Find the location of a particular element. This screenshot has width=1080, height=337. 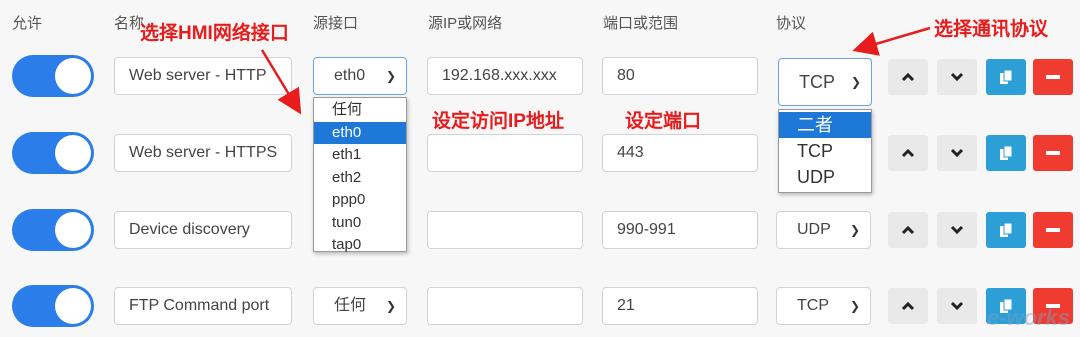

annotation-choose-protocol: 选择通讯协议 is located at coordinates (991, 29).